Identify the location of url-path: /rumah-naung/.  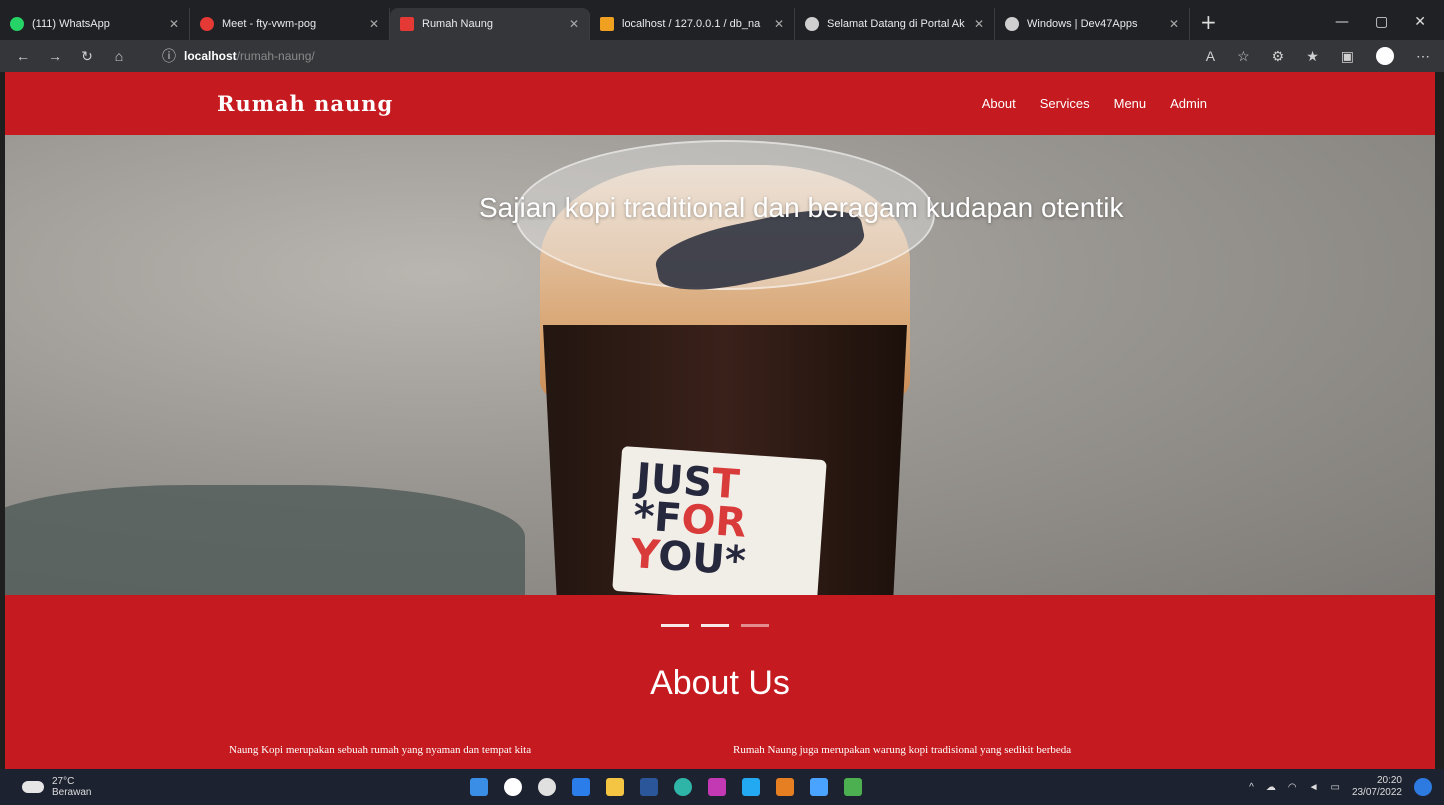
(275, 56).